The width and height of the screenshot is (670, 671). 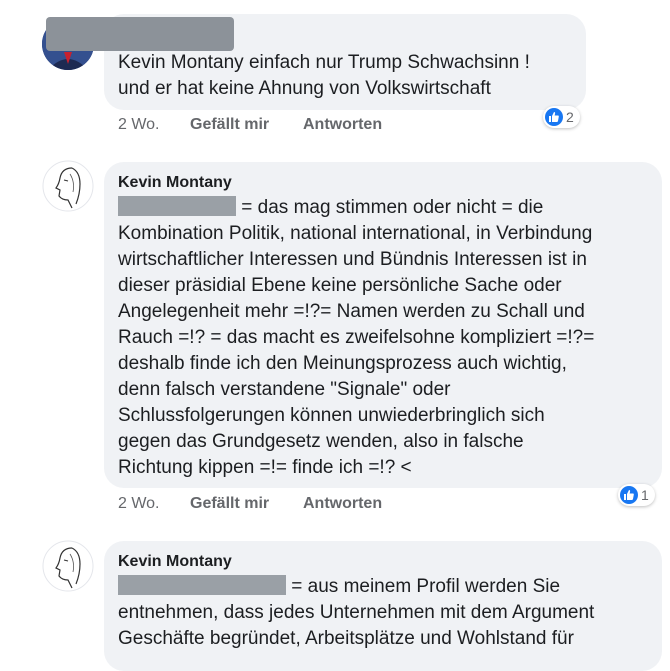 What do you see at coordinates (175, 562) in the screenshot?
I see `author-name: Kevin Montany` at bounding box center [175, 562].